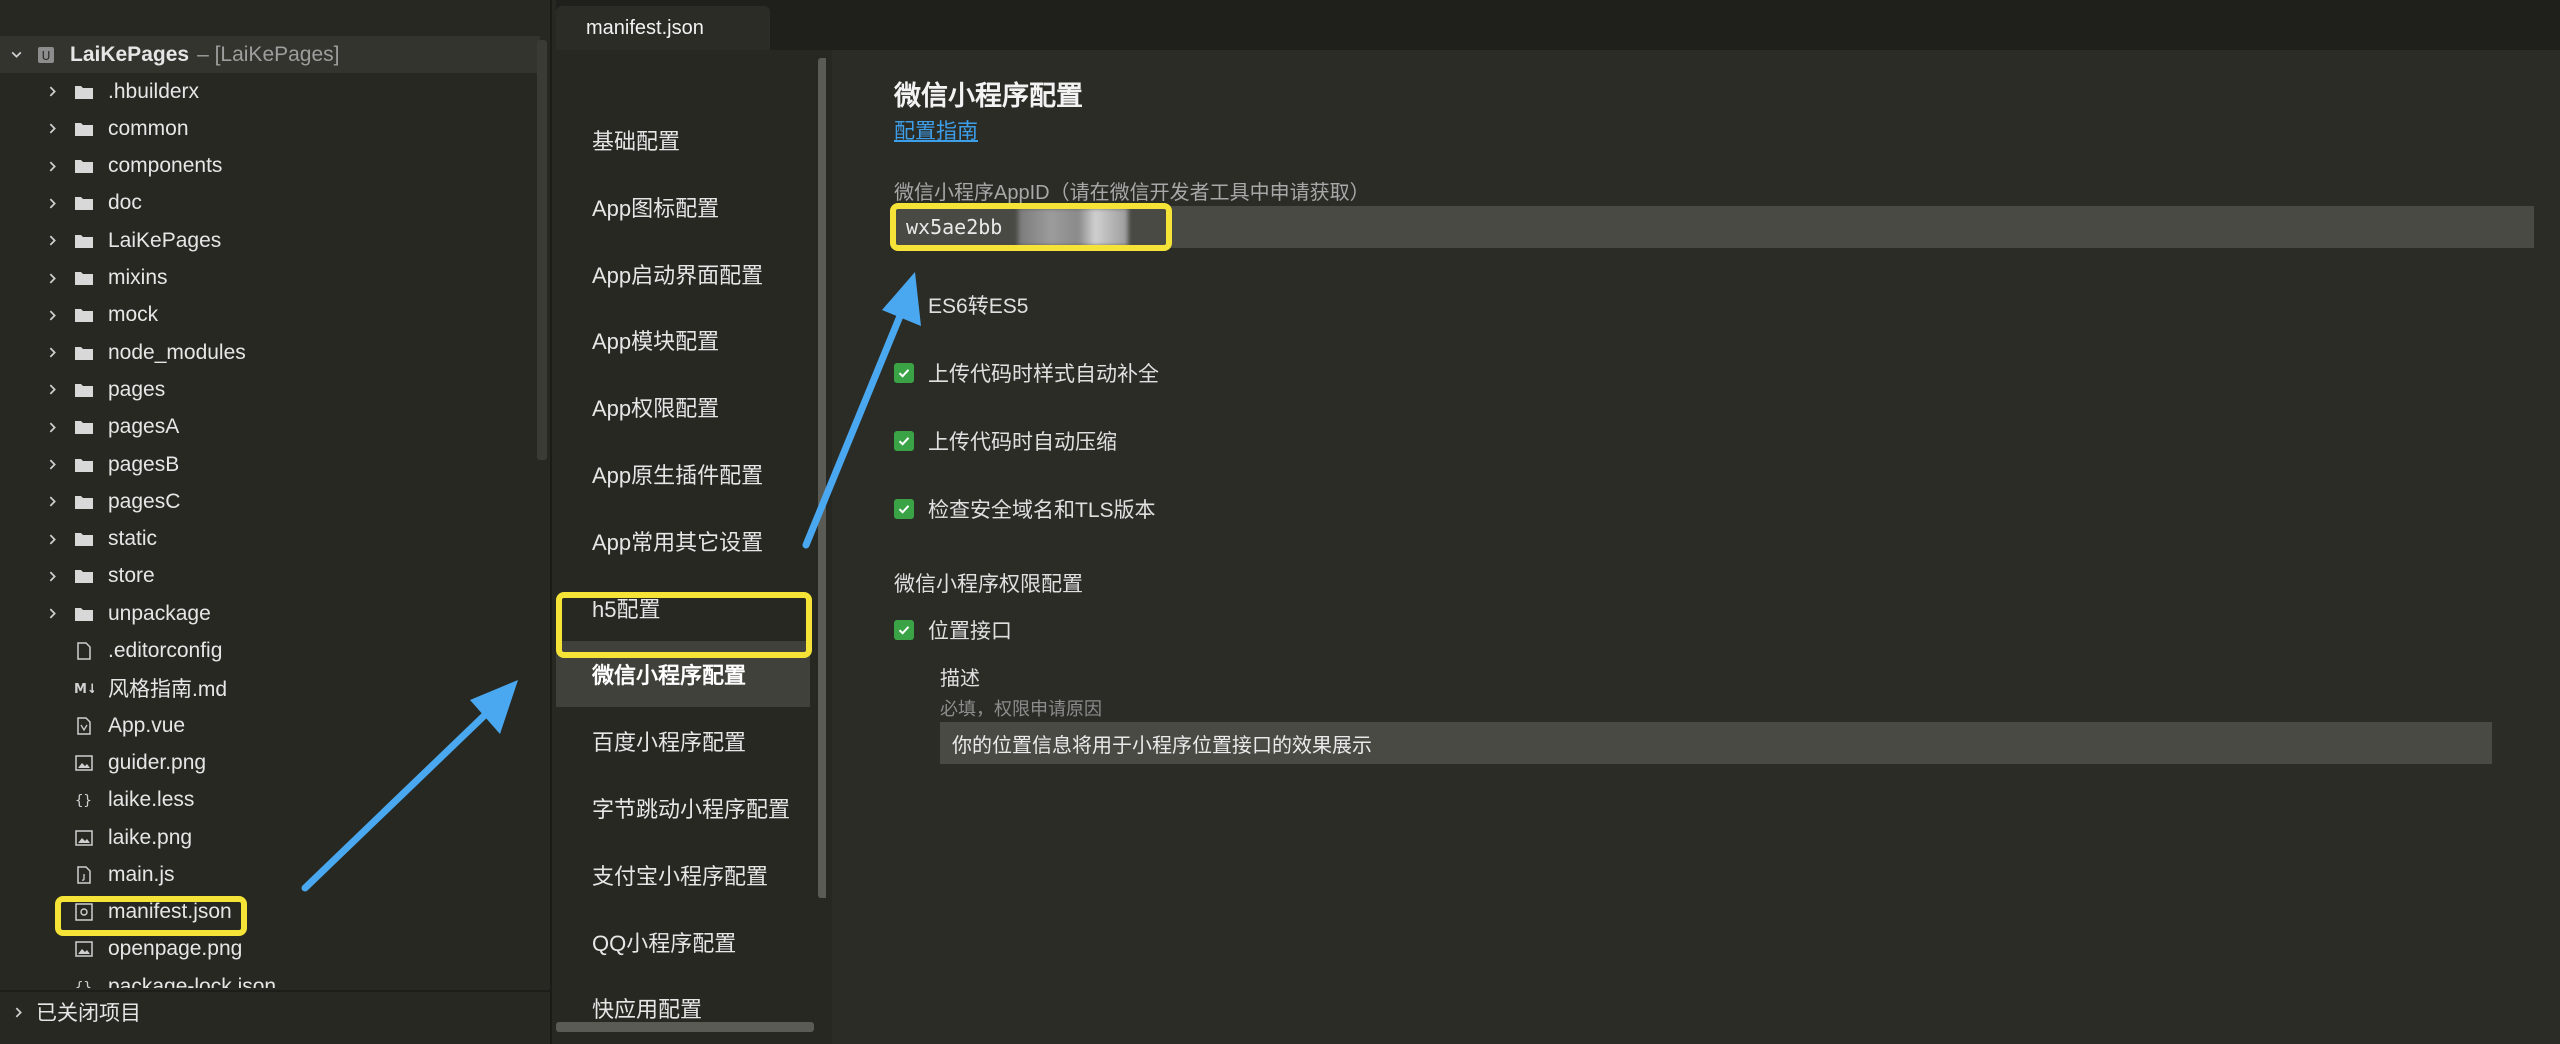 The height and width of the screenshot is (1044, 2560). Describe the element at coordinates (1714, 227) in the screenshot. I see `appid-input` at that location.